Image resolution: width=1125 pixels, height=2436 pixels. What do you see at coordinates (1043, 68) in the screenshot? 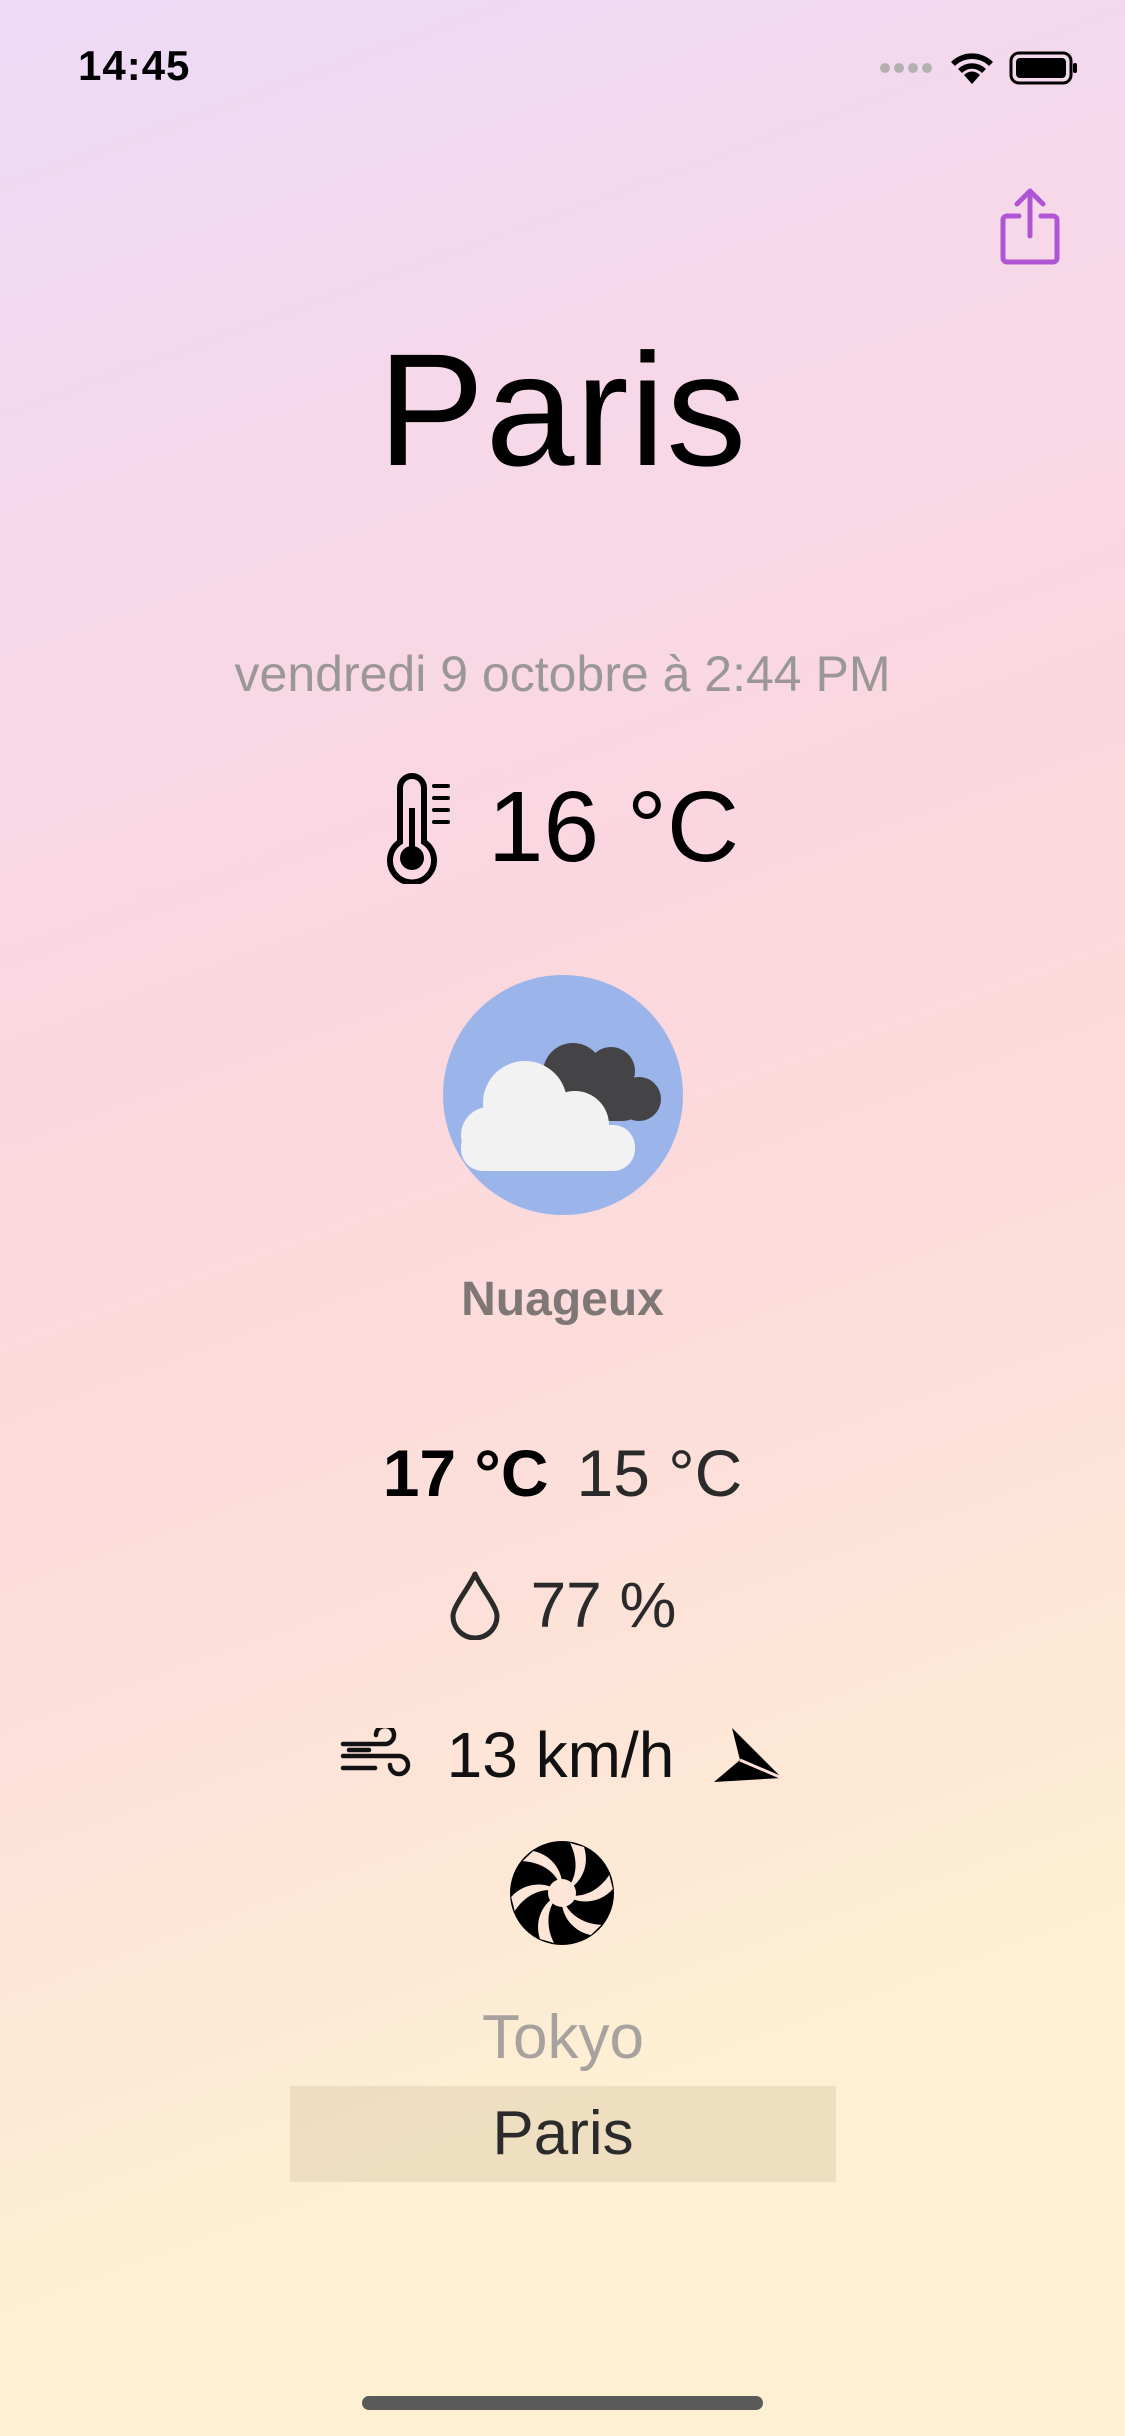
I see `battery-icon` at bounding box center [1043, 68].